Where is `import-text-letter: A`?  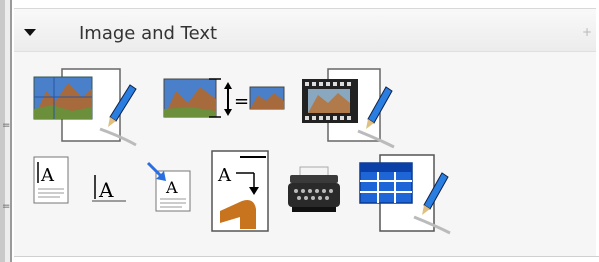 import-text-letter: A is located at coordinates (171, 187).